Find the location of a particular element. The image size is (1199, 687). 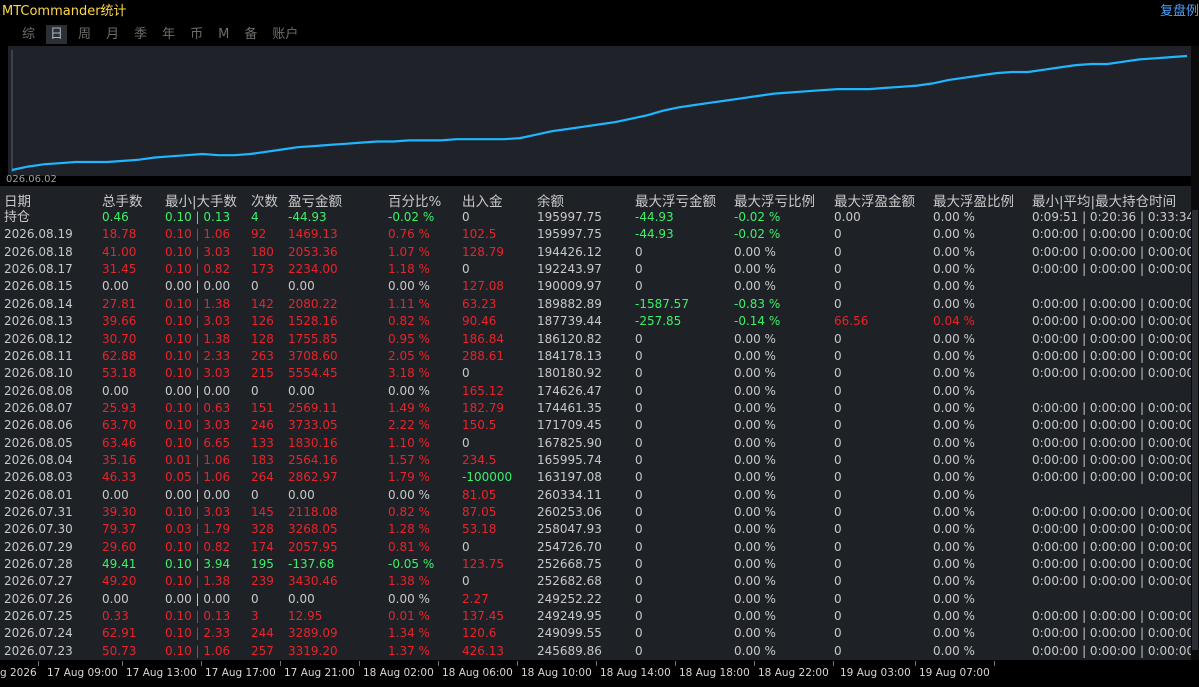

cell-r9-c11: 0.00 % is located at coordinates (954, 373).